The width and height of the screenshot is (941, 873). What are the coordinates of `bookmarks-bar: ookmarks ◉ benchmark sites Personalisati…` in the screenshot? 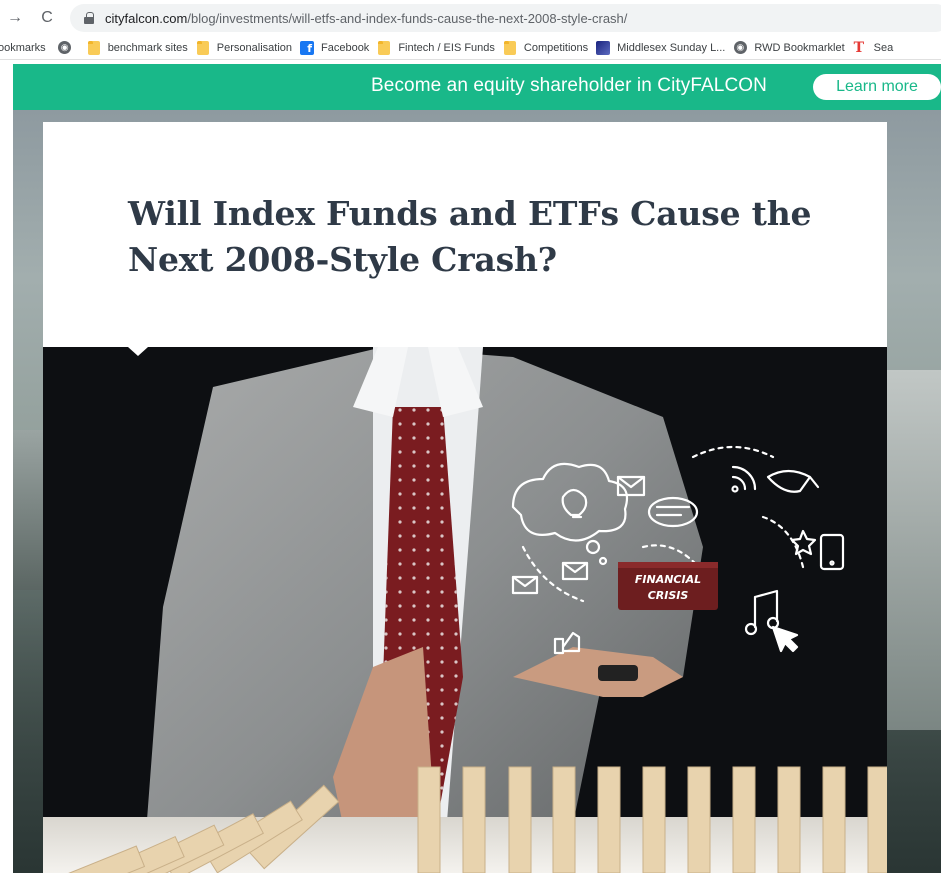 It's located at (470, 48).